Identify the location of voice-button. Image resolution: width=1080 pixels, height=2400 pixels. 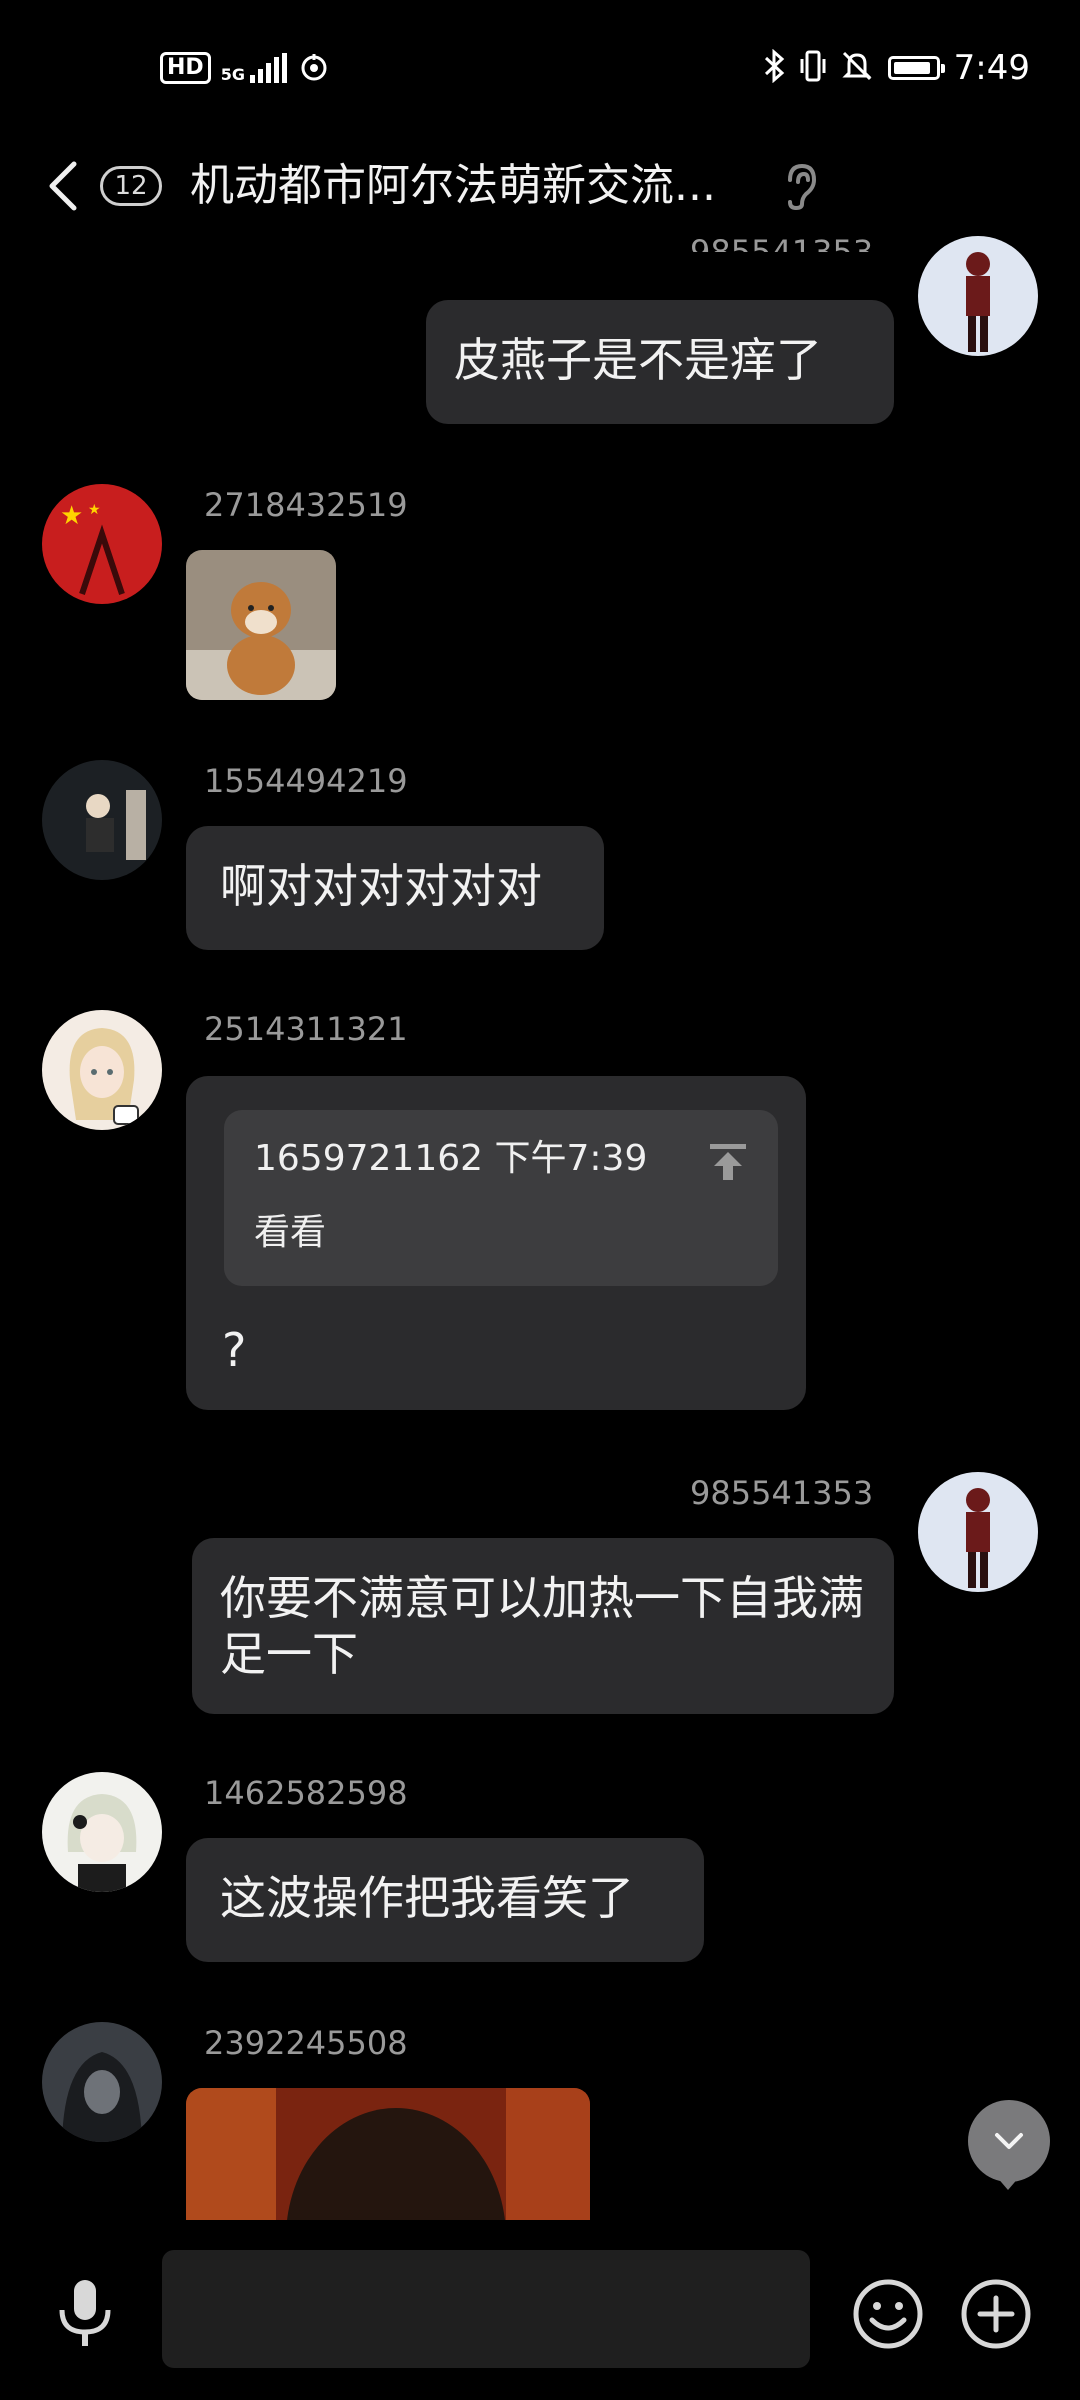
(85, 2314).